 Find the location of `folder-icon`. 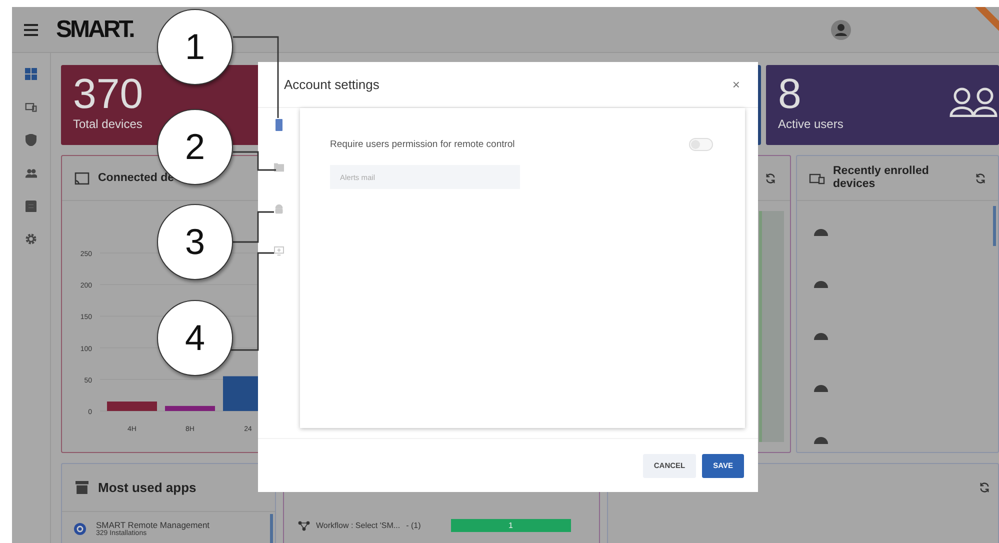

folder-icon is located at coordinates (279, 167).